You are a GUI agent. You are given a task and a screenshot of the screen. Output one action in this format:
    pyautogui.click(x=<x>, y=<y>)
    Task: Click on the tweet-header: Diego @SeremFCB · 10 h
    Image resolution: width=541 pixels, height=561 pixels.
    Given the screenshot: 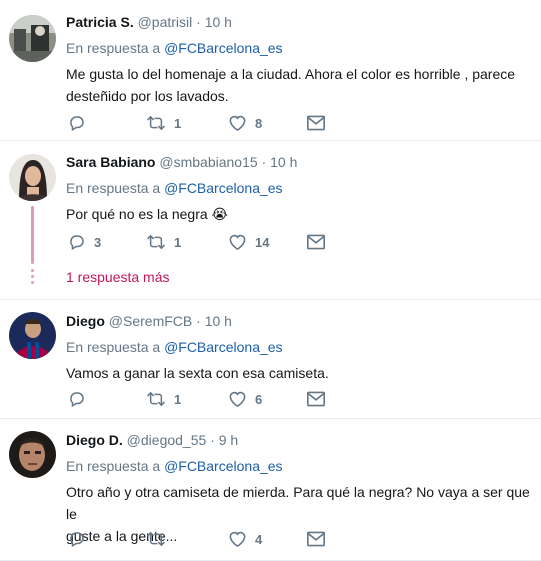 What is the action you would take?
    pyautogui.click(x=300, y=321)
    